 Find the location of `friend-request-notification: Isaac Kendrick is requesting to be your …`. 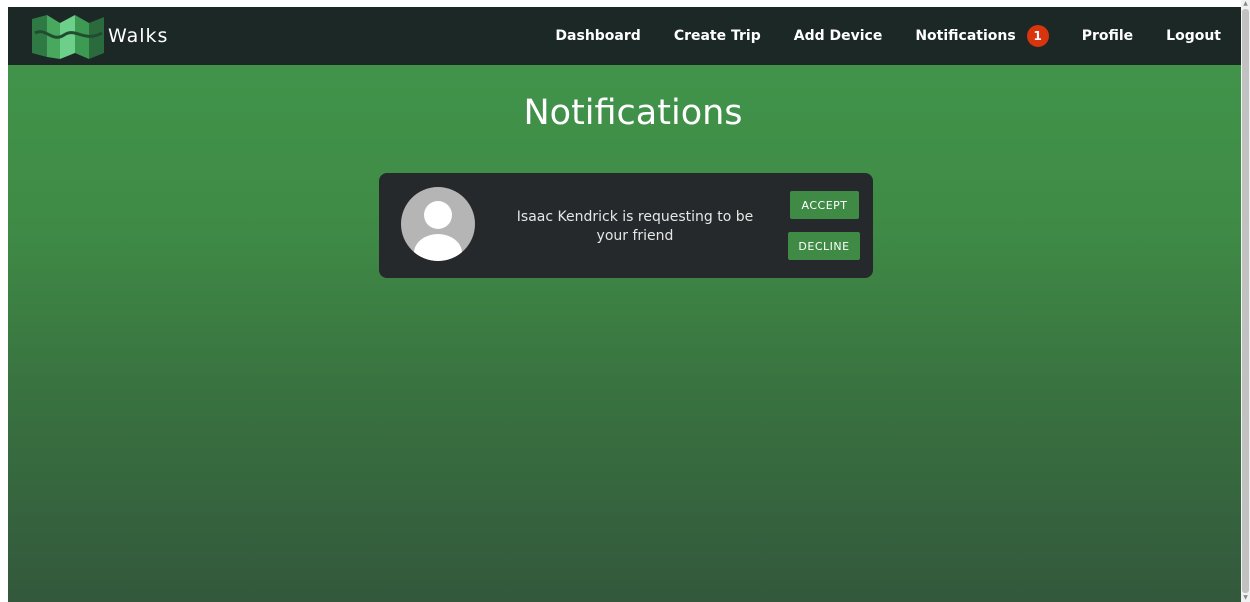

friend-request-notification: Isaac Kendrick is requesting to be your … is located at coordinates (626, 225).